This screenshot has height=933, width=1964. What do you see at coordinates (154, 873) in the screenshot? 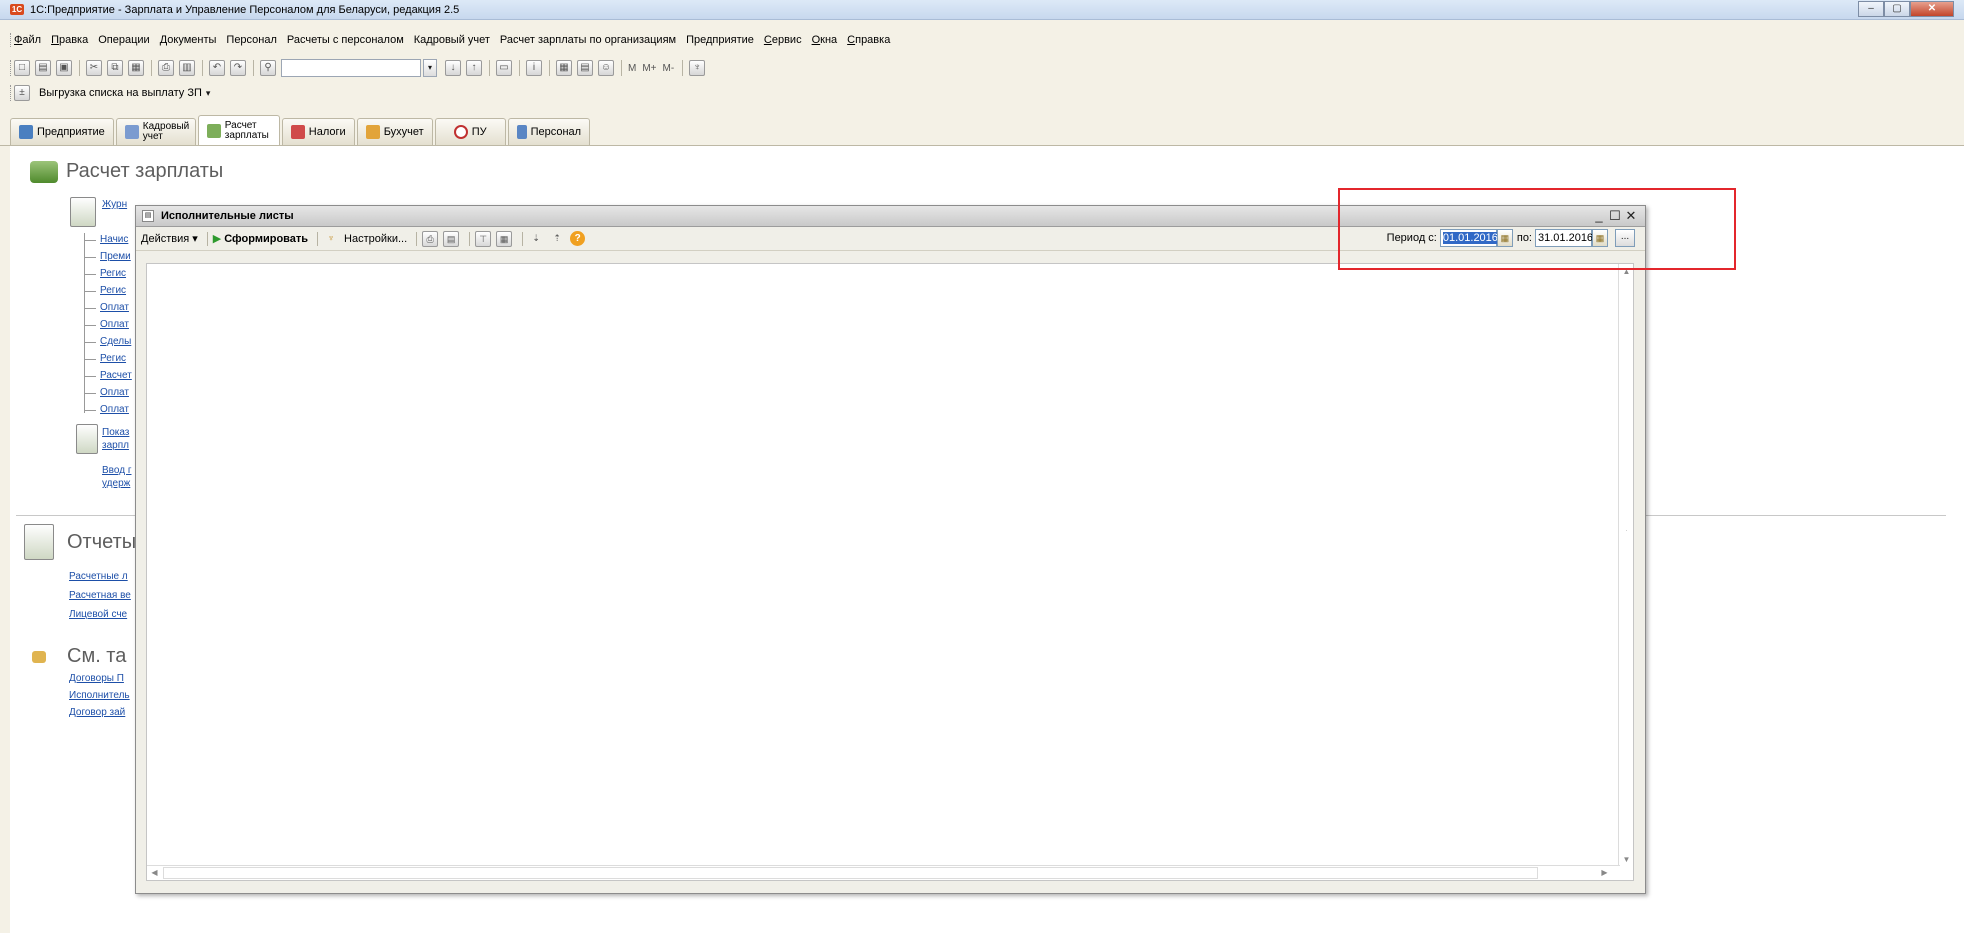
I see `scroll-left-icon: ◀` at bounding box center [154, 873].